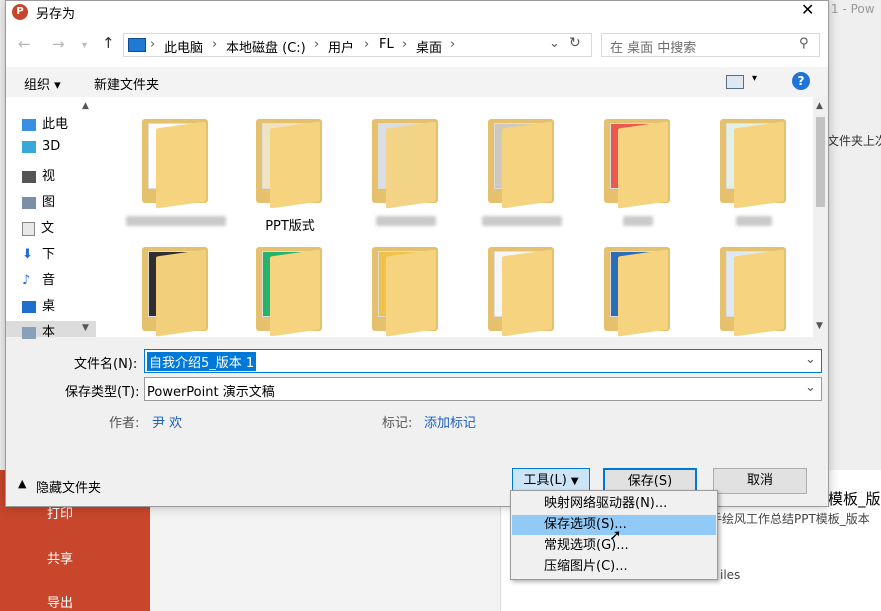 This screenshot has width=881, height=611. I want to click on panel-heading: 模板_版本, so click(854, 499).